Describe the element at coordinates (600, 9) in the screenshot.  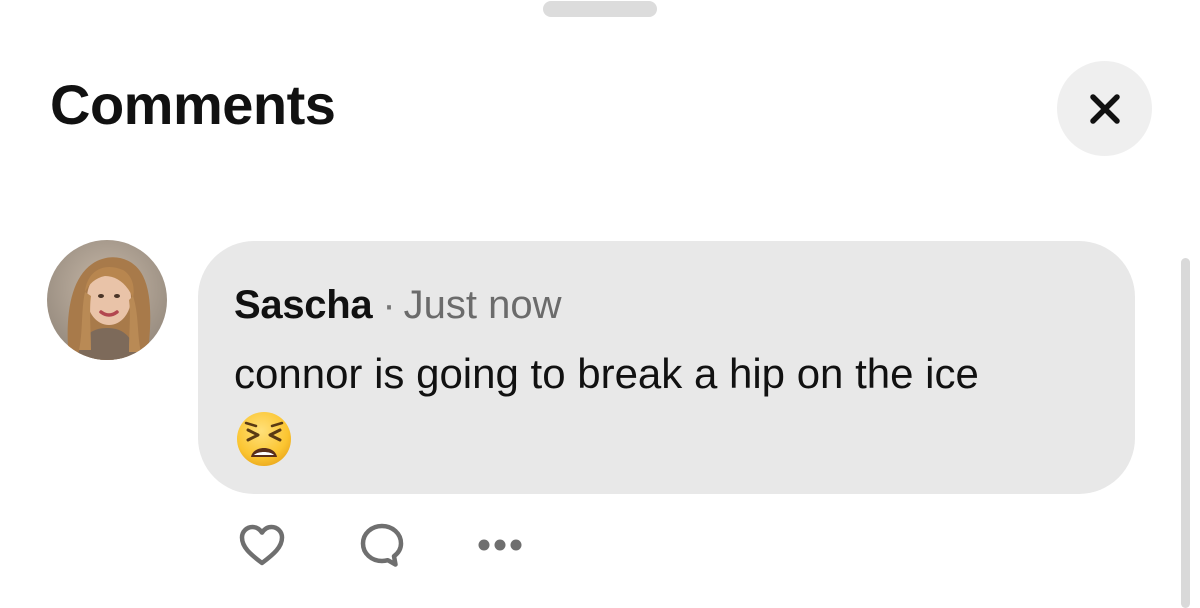
I see `drag-handle` at that location.